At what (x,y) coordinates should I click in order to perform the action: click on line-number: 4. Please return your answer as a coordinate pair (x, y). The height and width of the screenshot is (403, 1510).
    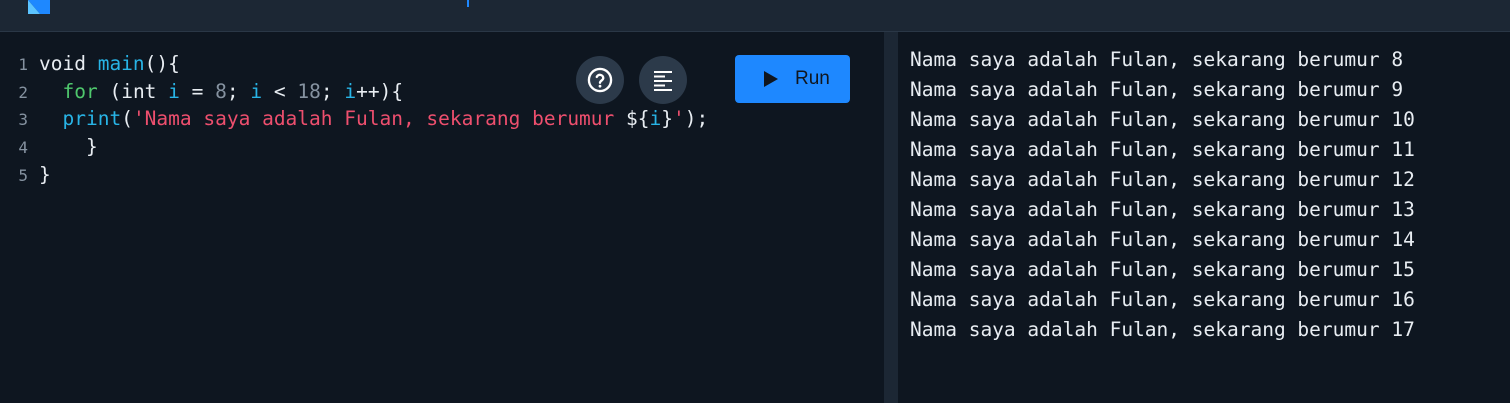
    Looking at the image, I should click on (23, 148).